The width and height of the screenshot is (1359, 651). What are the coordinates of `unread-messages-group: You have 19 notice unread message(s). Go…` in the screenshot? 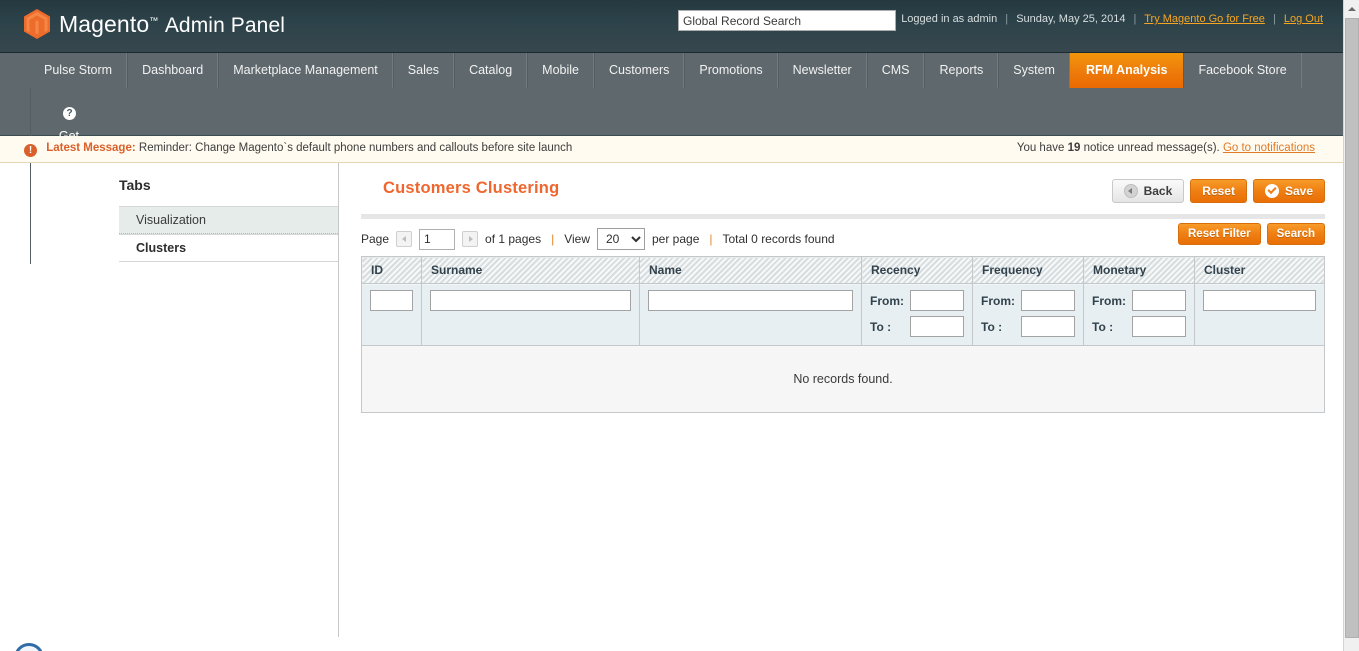 It's located at (1166, 148).